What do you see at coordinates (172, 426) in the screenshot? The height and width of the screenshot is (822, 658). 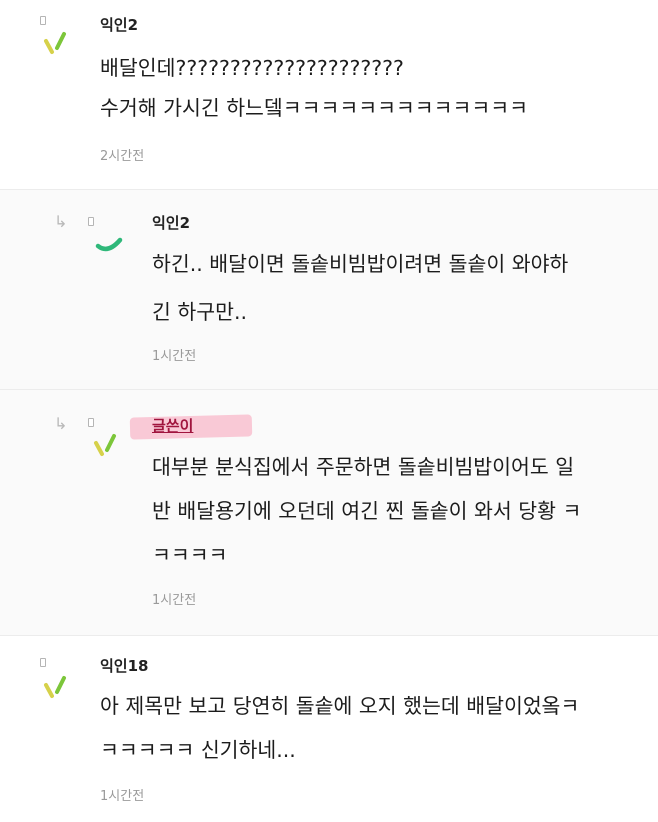 I see `writer-author: 글쓴이` at bounding box center [172, 426].